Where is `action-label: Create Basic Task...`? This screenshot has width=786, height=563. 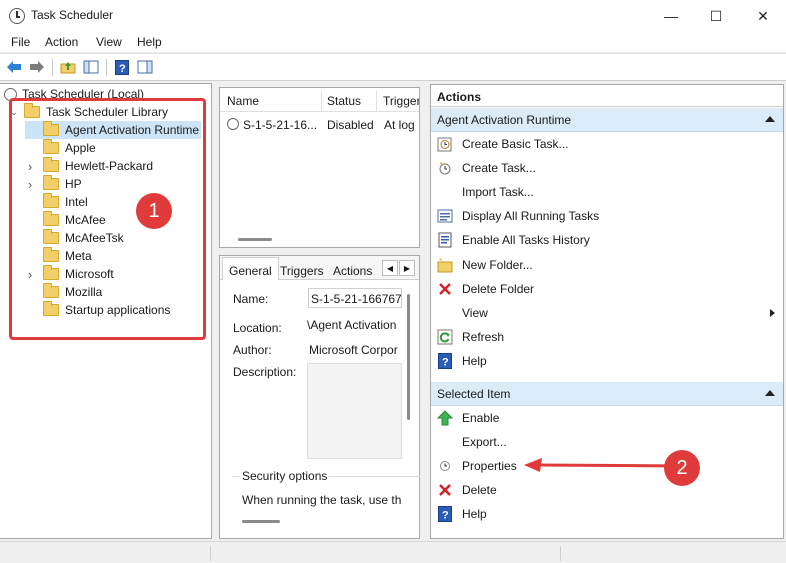 action-label: Create Basic Task... is located at coordinates (515, 144).